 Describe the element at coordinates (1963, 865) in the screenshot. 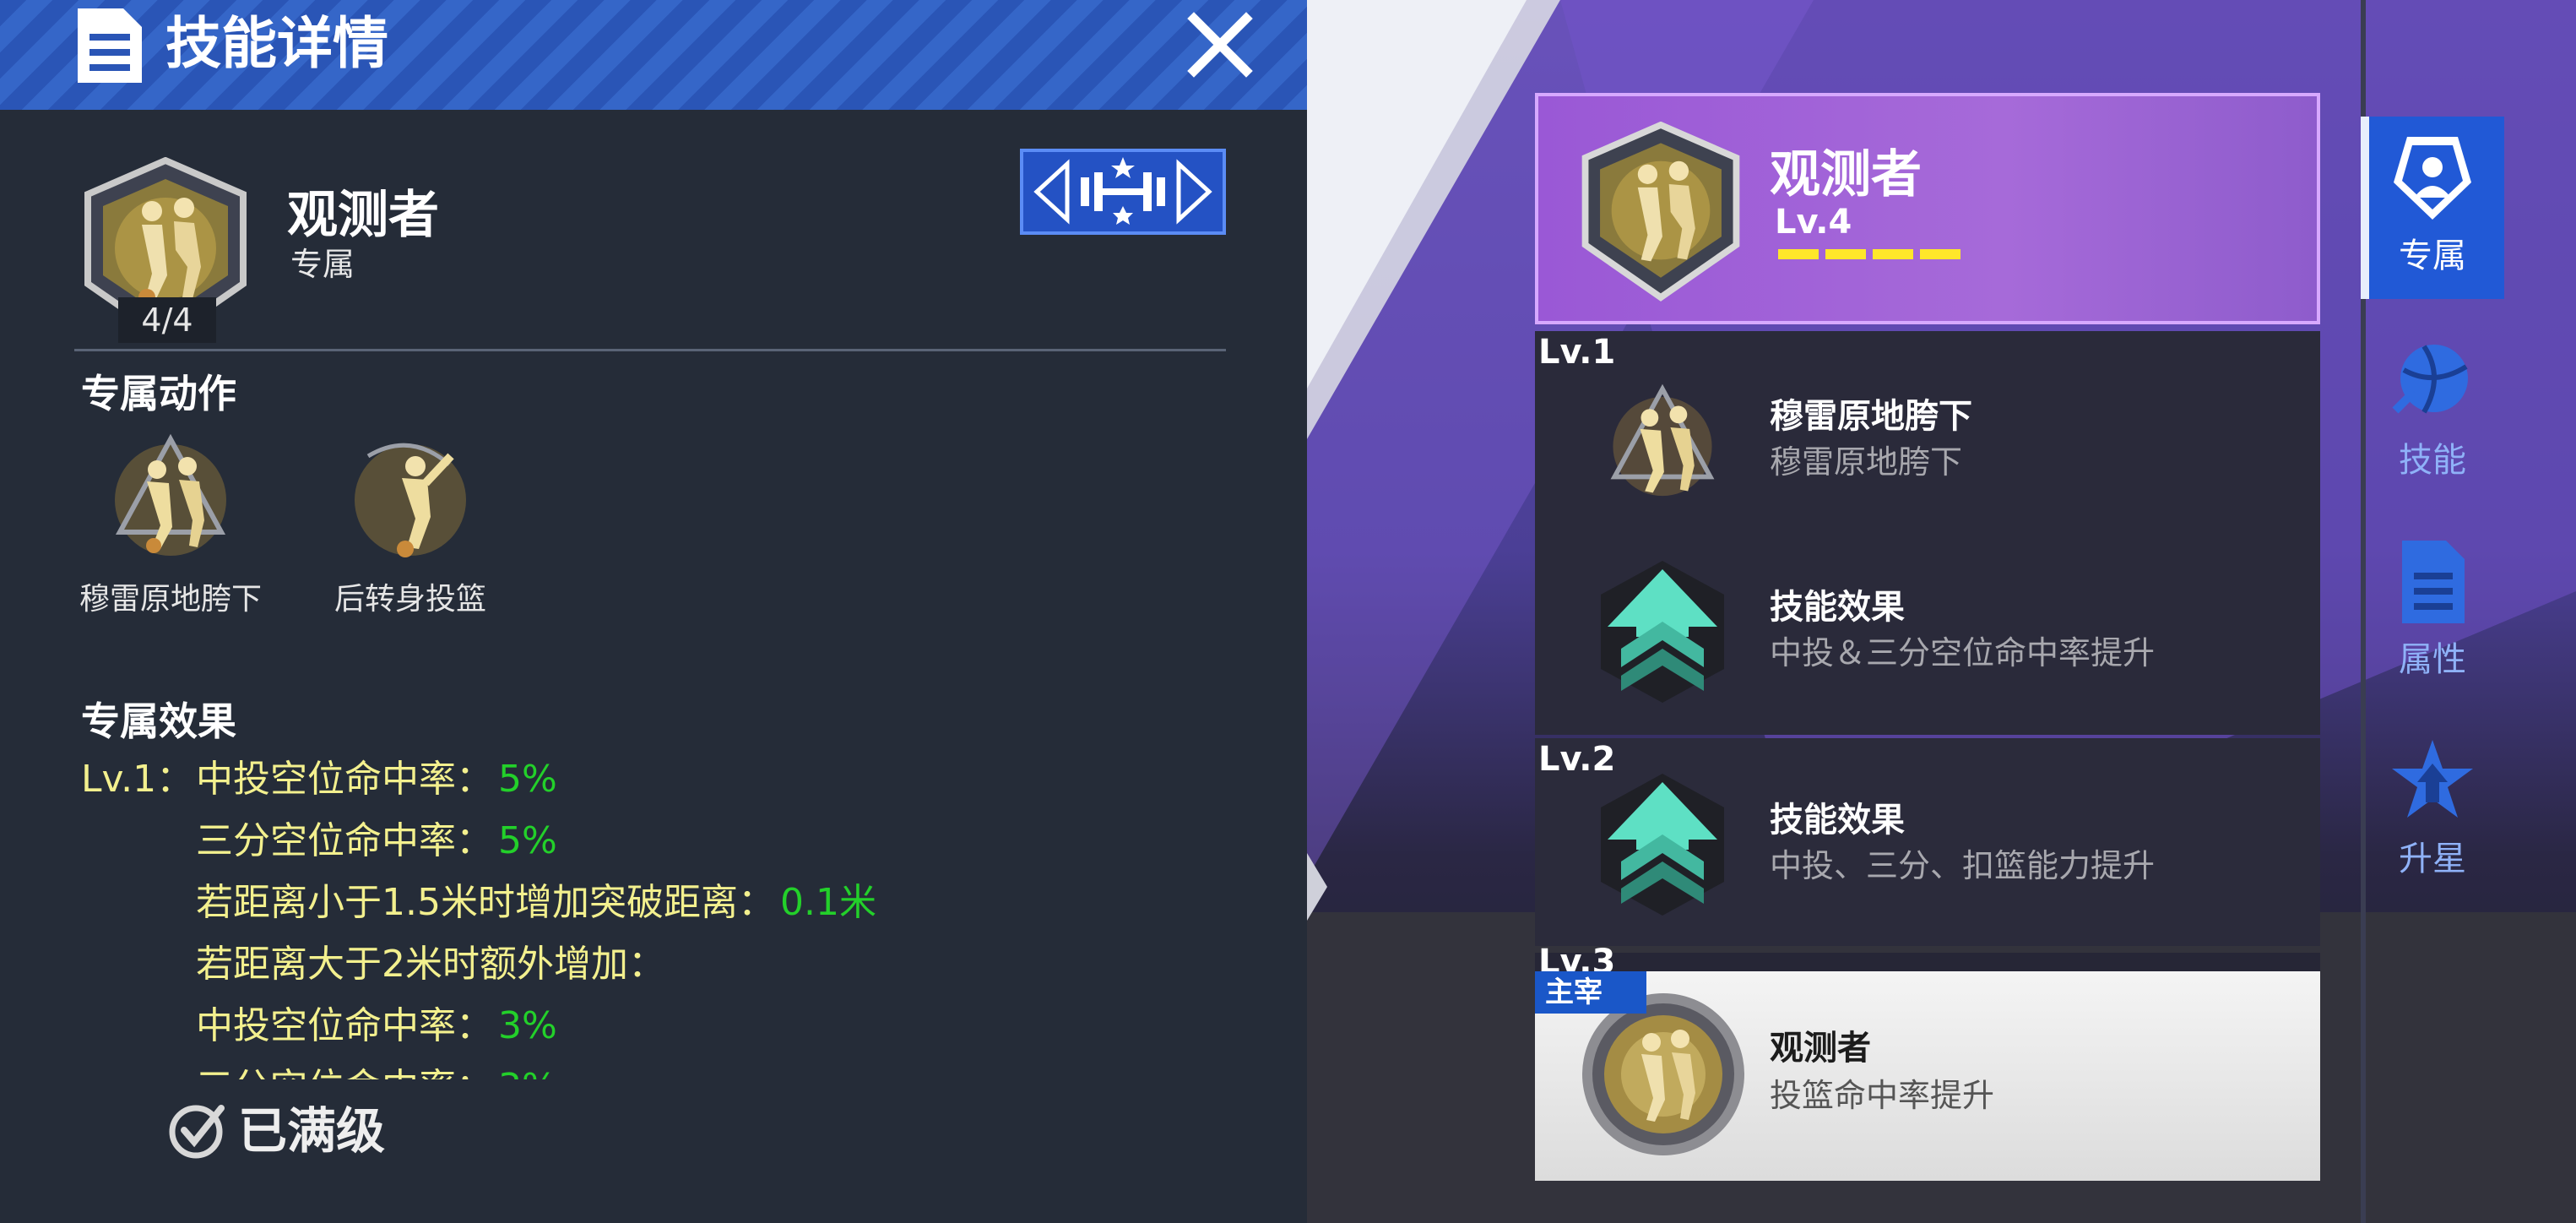

I see `unlock-desc: 中投、三分、扣篮能力提升` at that location.